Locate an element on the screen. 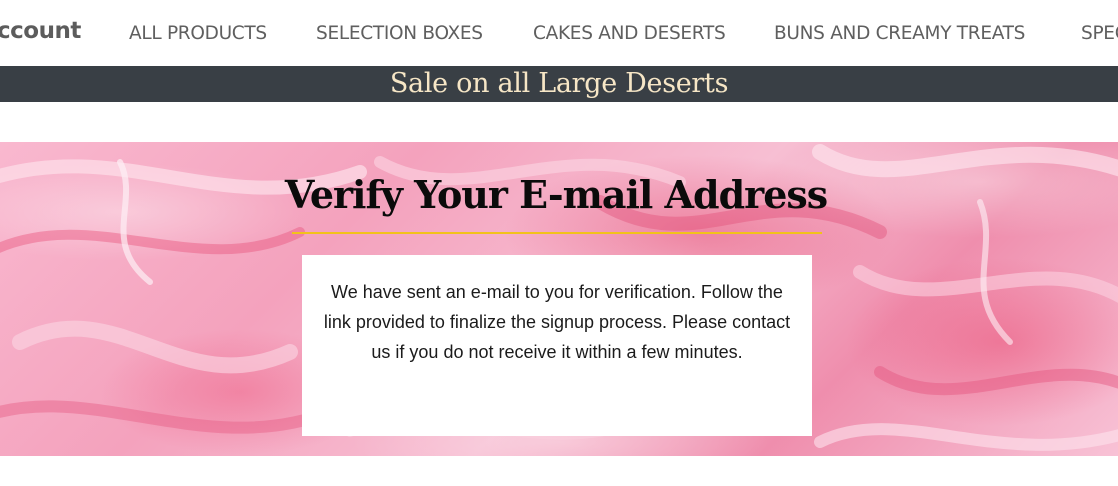 This screenshot has width=1118, height=486. sale-banner-text: Sale on all Large Deserts is located at coordinates (559, 83).